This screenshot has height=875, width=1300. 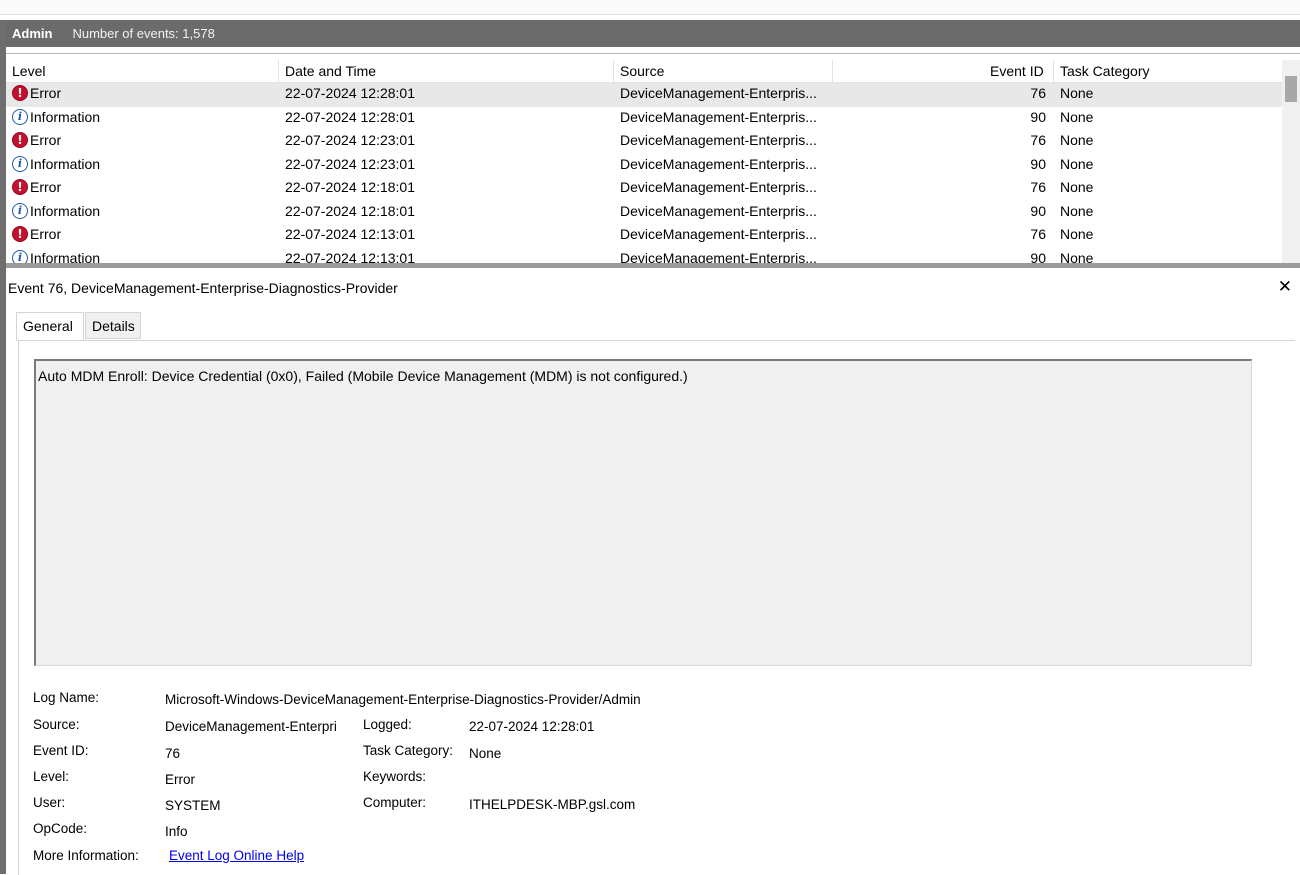 I want to click on value-logged: 22-07-2024 12:28:01, so click(x=532, y=726).